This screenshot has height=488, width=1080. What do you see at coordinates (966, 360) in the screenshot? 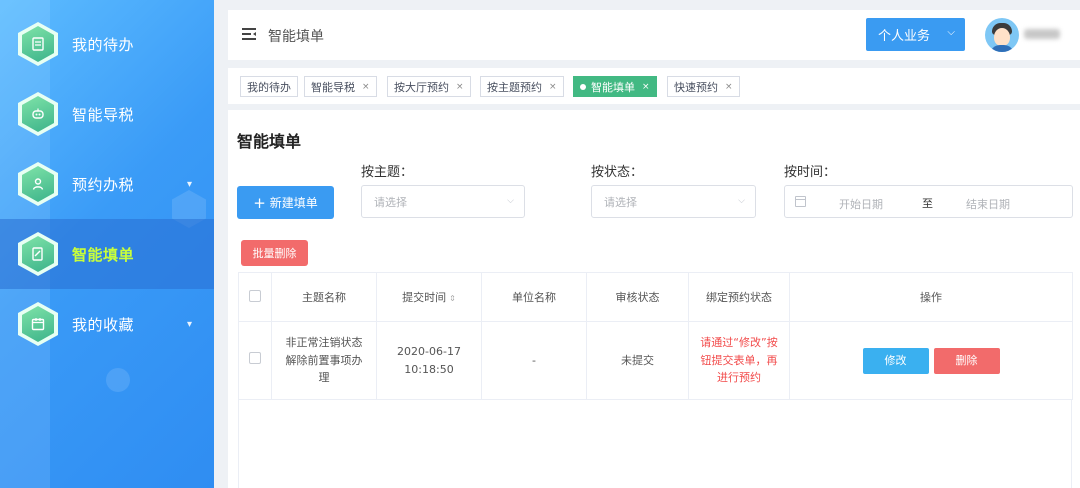
I see `delete-button: 删除` at bounding box center [966, 360].